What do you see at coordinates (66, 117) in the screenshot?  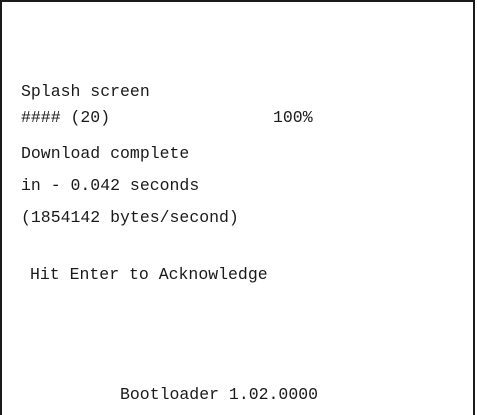 I see `progress-bar-text: #### (20)` at bounding box center [66, 117].